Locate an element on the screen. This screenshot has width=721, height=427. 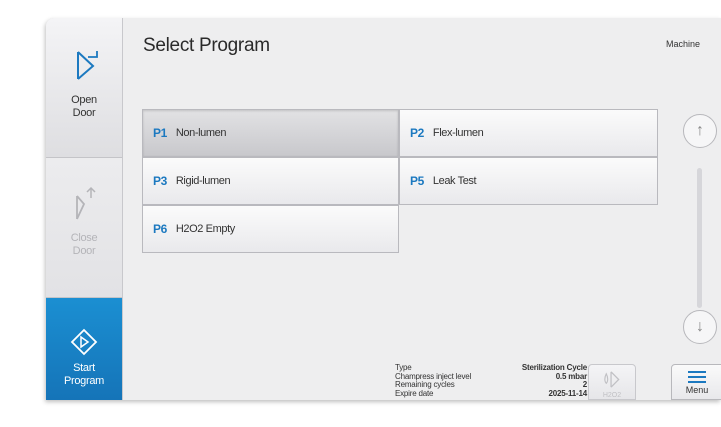
scroll-up-button: ↑ is located at coordinates (700, 131).